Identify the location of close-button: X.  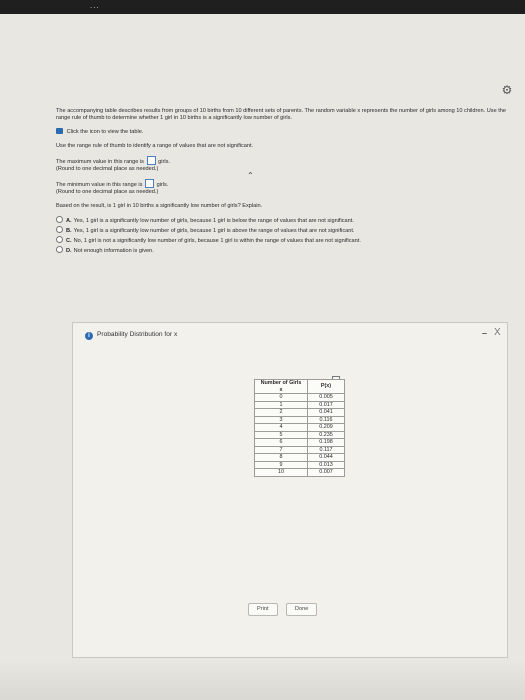
(497, 332).